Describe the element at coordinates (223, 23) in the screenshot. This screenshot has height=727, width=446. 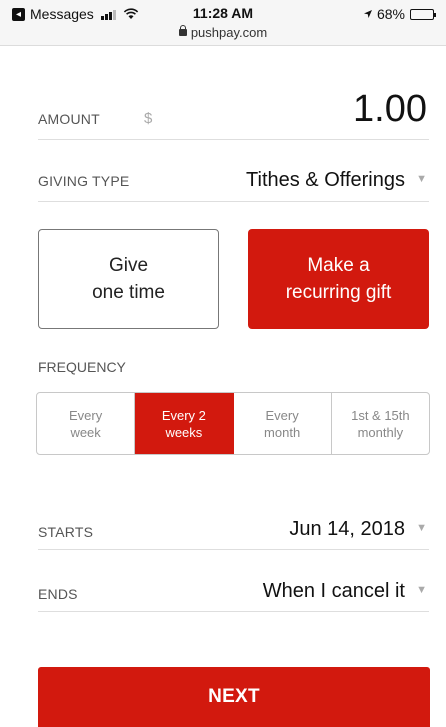
I see `status-bar: ◂ Messages 11:28 AM 68% pushpay.com` at that location.